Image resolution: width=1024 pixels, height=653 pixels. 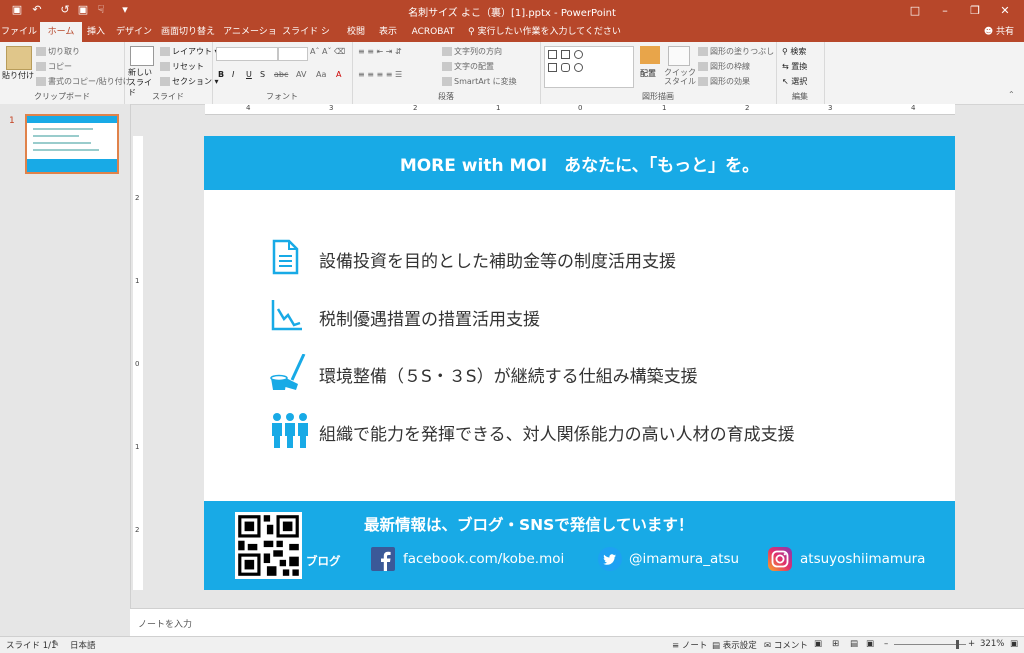 What do you see at coordinates (552, 67) in the screenshot?
I see `shape-rectangle2-icon` at bounding box center [552, 67].